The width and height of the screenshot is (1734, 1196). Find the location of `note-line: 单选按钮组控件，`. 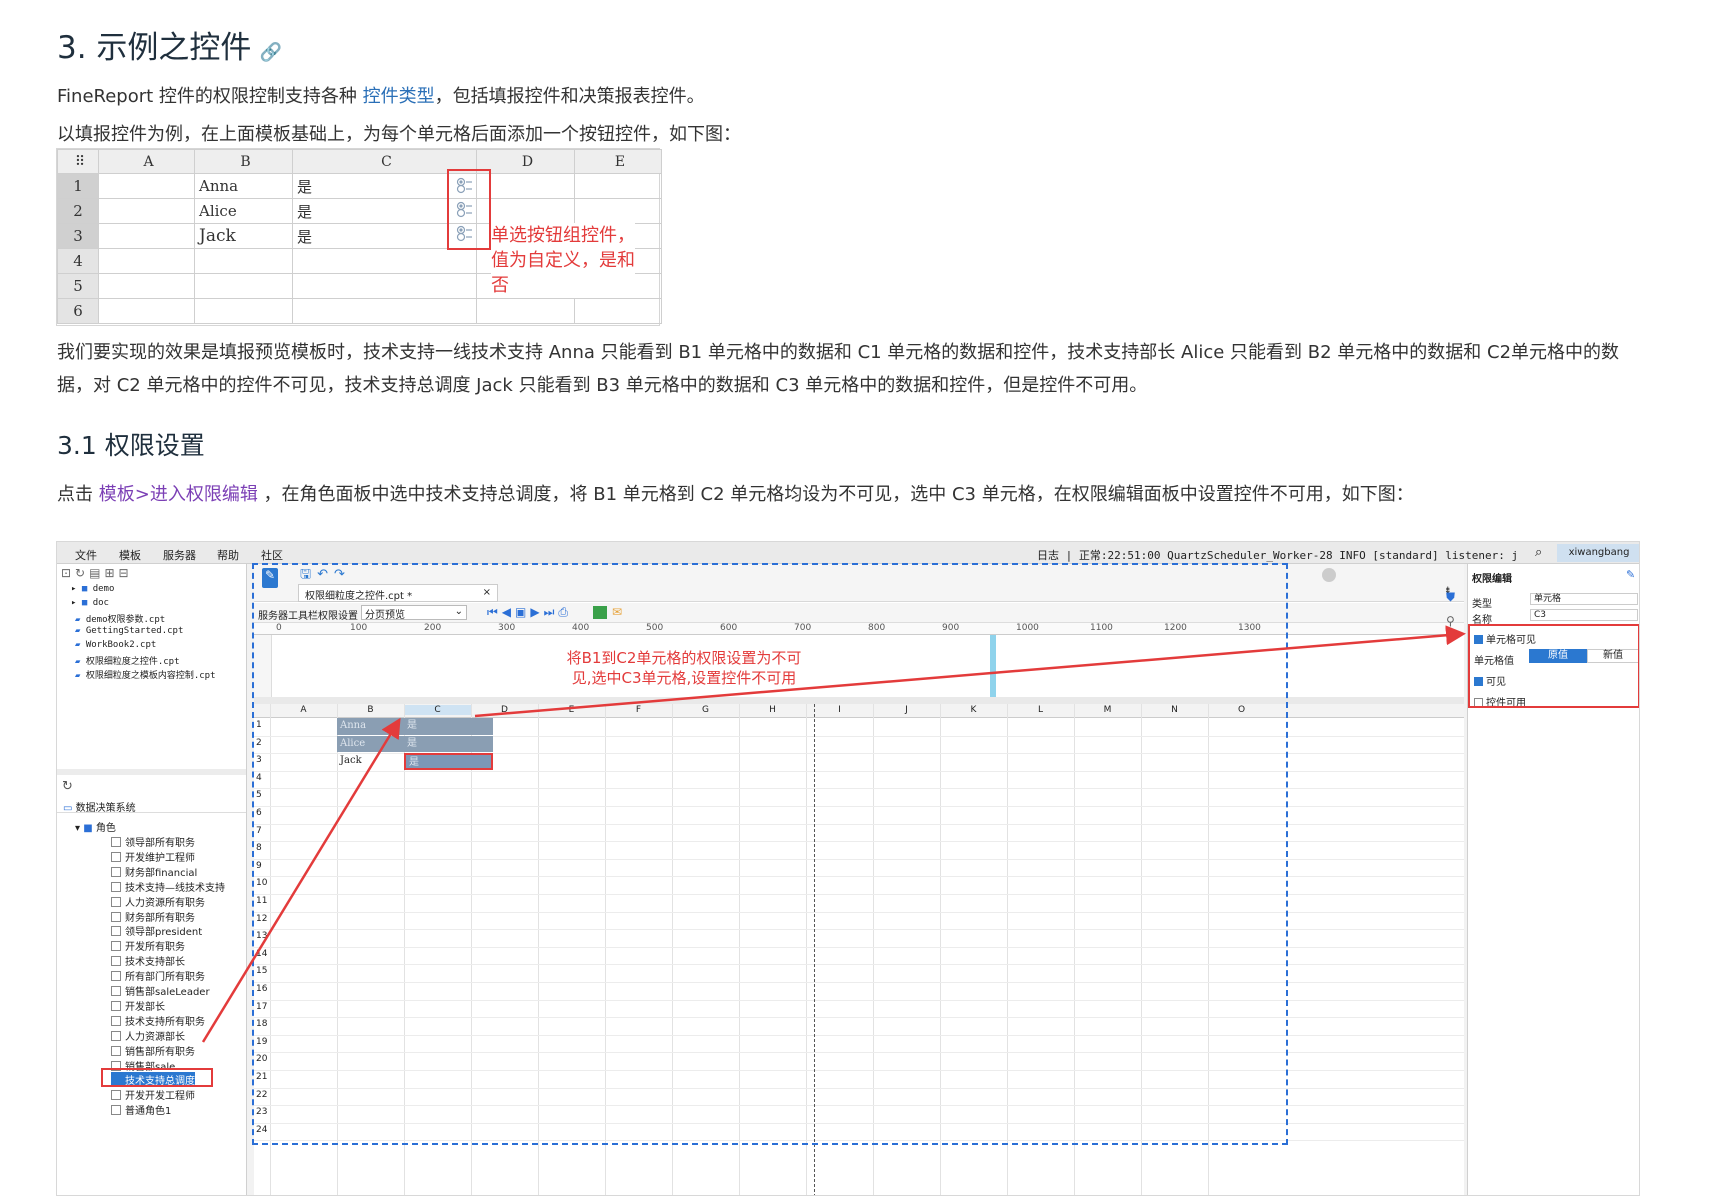

note-line: 单选按钮组控件， is located at coordinates (563, 235).